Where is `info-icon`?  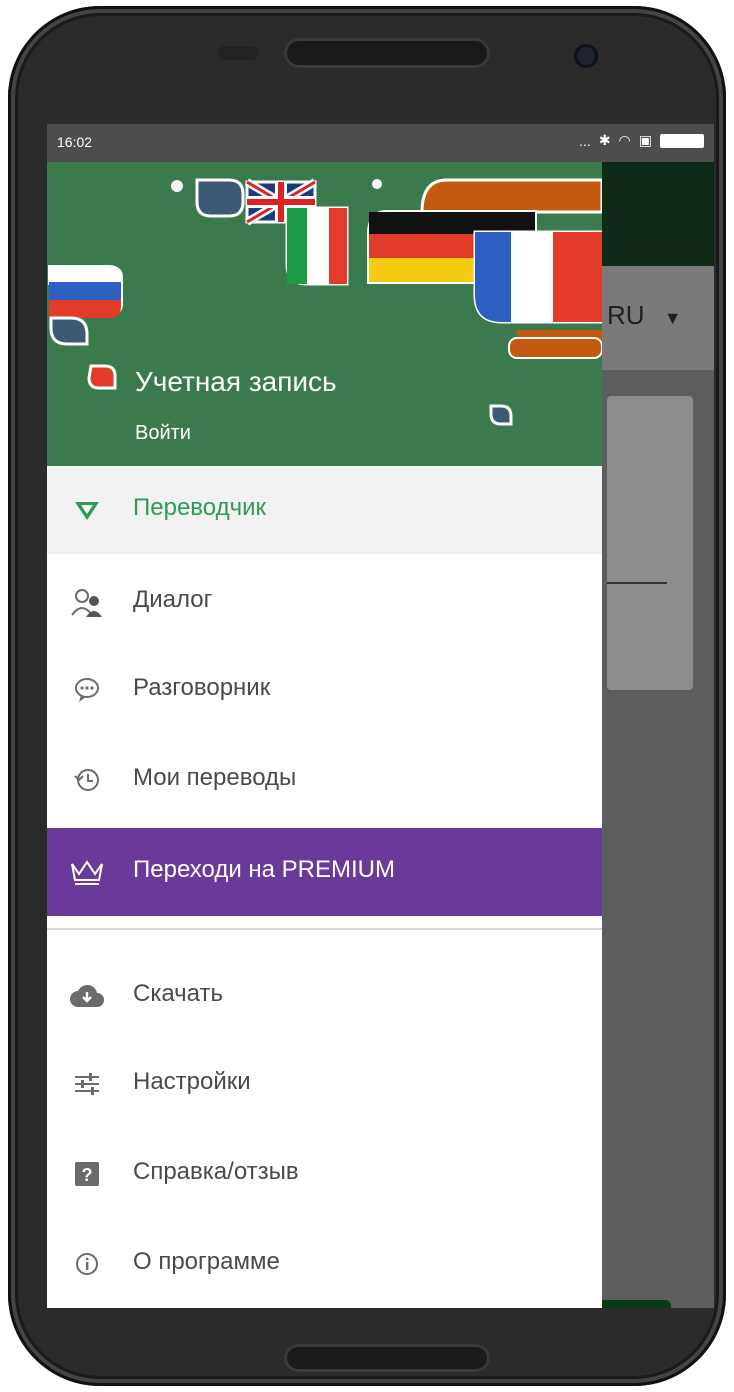
info-icon is located at coordinates (87, 1264).